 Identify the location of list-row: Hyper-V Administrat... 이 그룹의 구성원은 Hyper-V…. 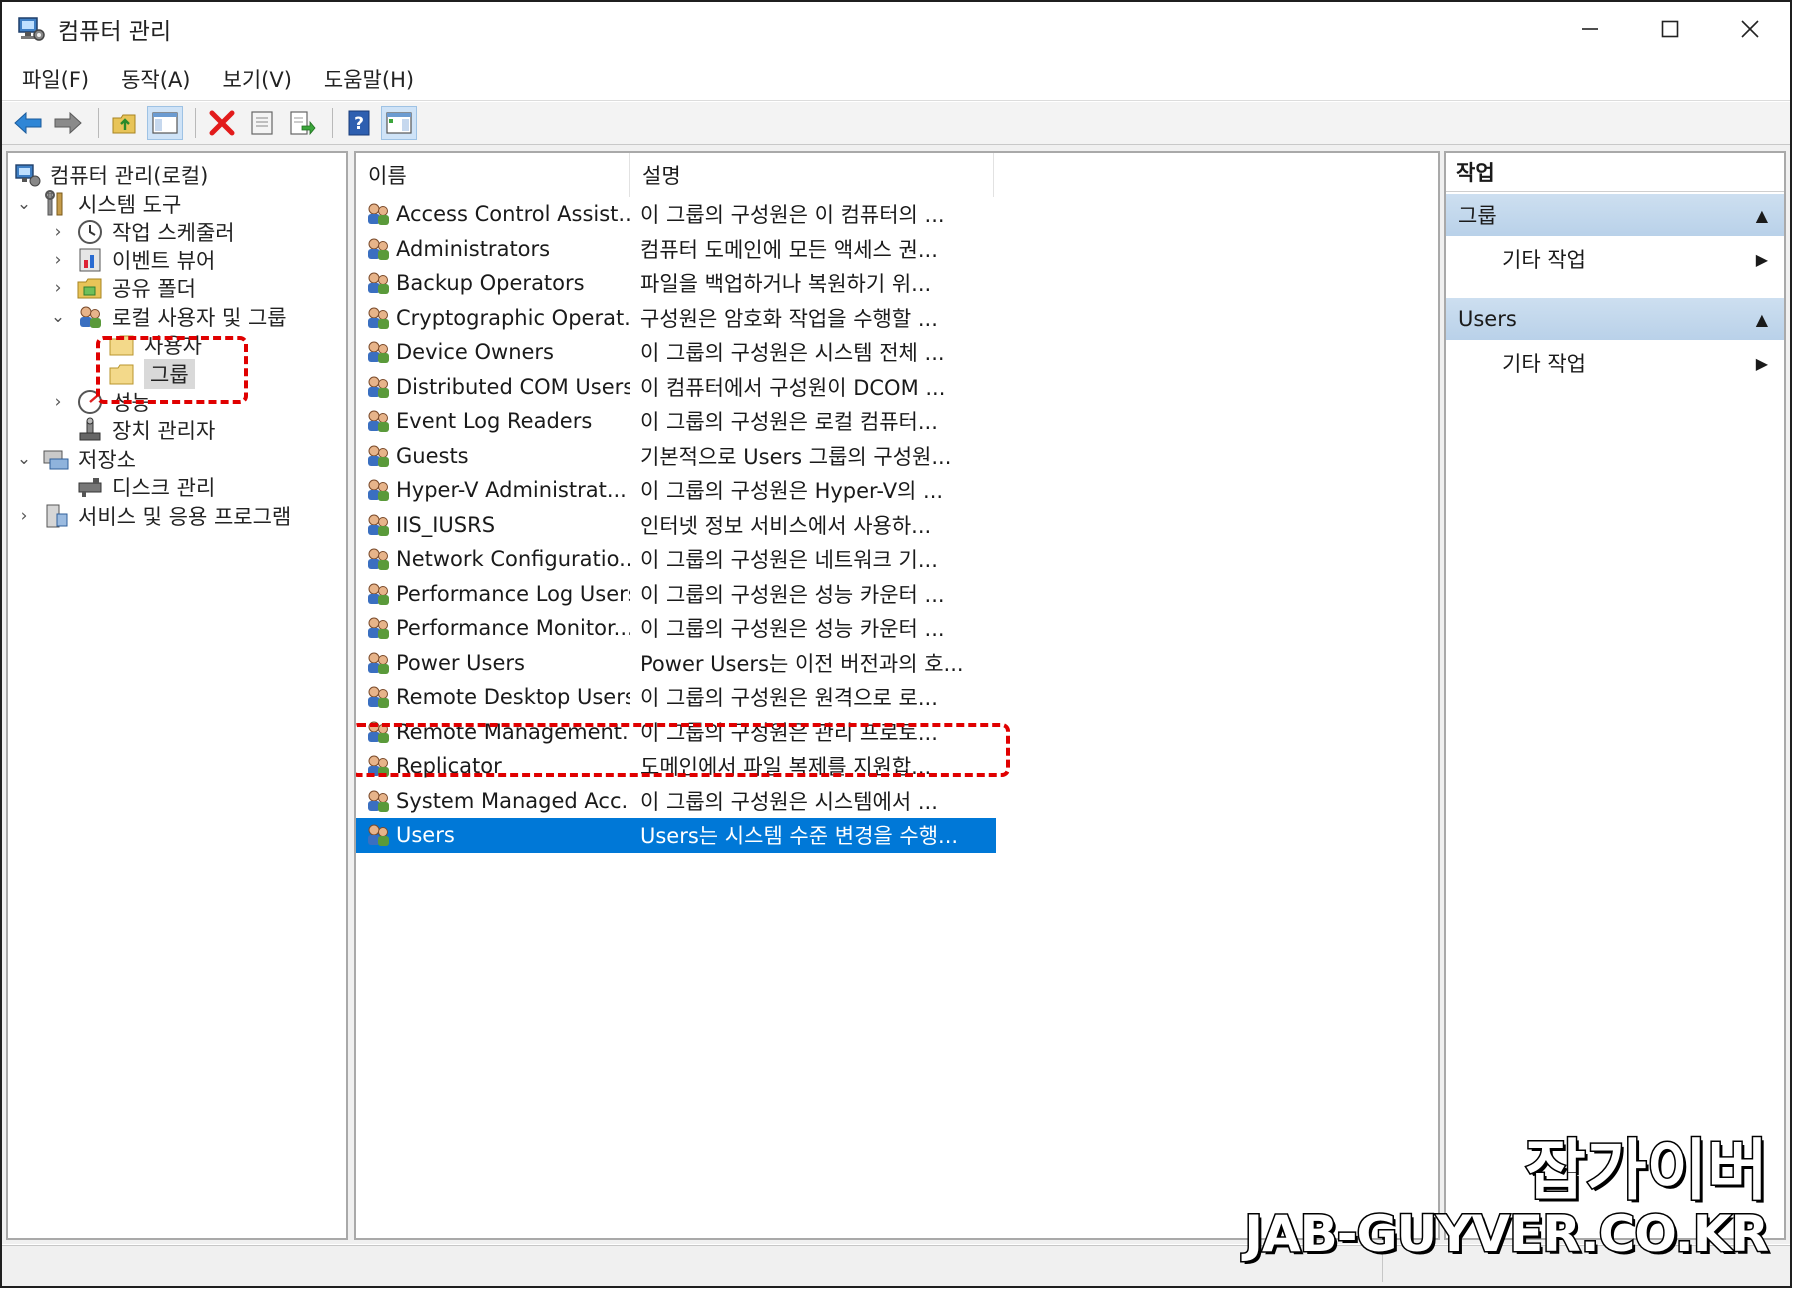
(676, 490).